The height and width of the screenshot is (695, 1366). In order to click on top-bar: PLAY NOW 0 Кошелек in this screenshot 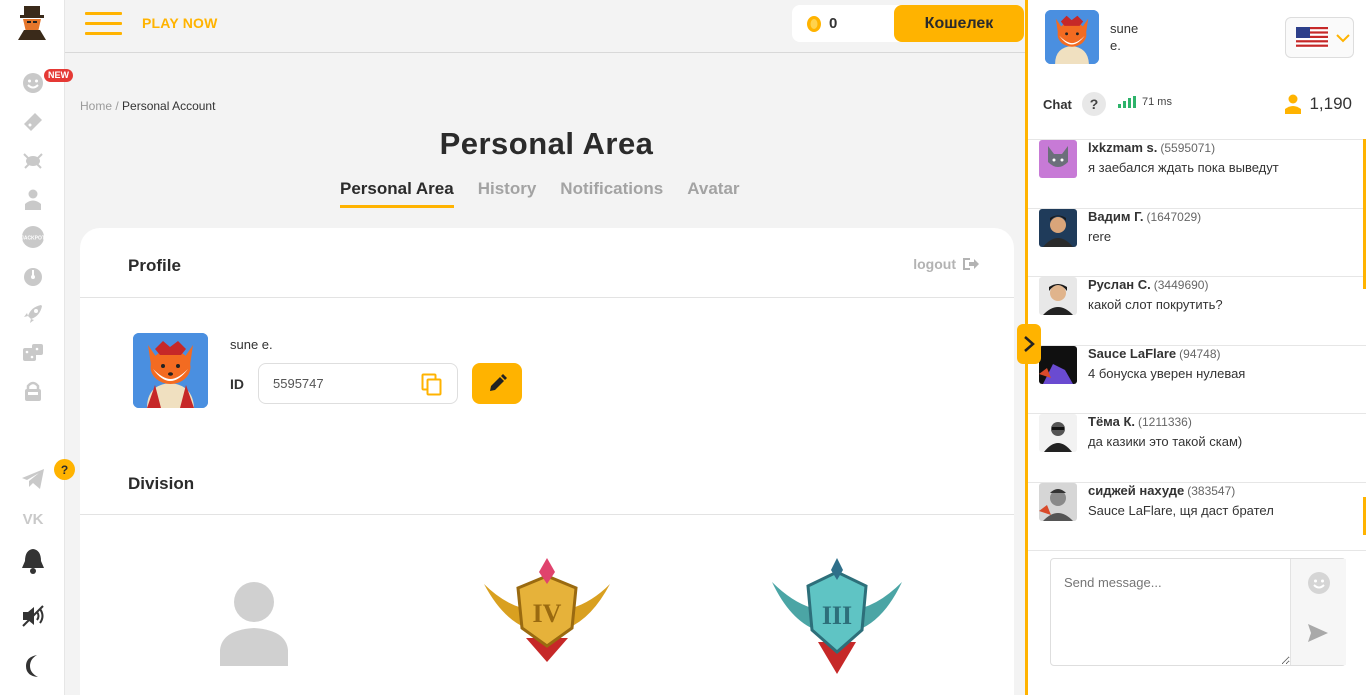, I will do `click(545, 26)`.